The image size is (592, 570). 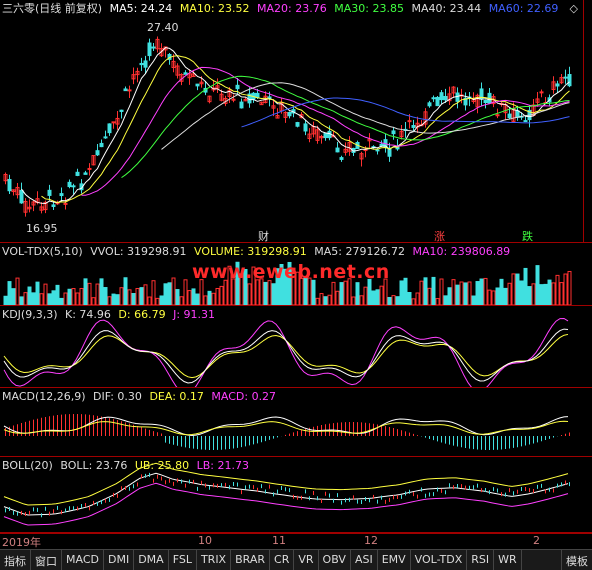 I want to click on time-axis: 2019年 10 11 12 2, so click(x=296, y=541).